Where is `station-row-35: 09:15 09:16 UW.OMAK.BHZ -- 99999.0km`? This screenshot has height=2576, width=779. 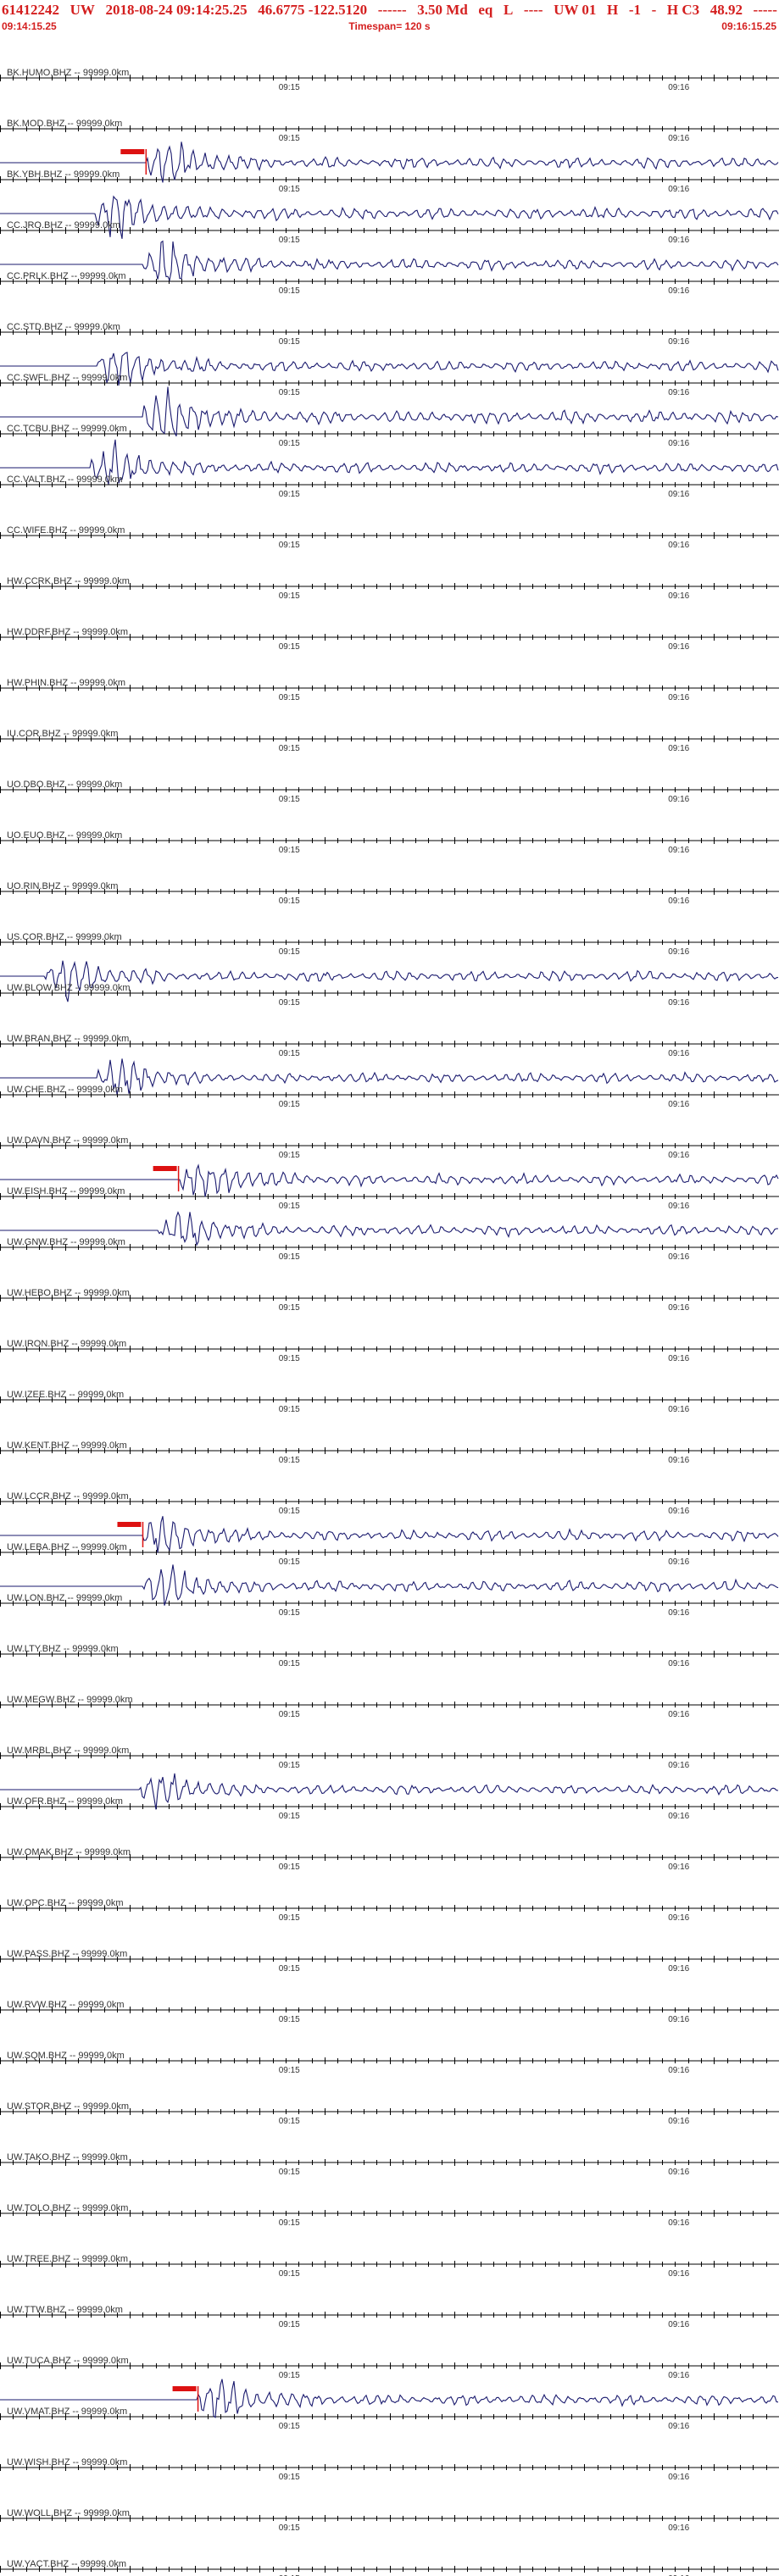
station-row-35: 09:15 09:16 UW.OMAK.BHZ -- 99999.0km is located at coordinates (389, 1859).